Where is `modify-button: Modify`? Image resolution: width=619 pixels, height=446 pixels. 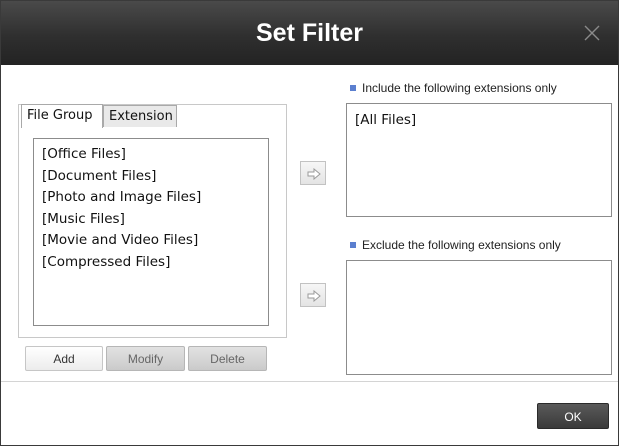 modify-button: Modify is located at coordinates (145, 358).